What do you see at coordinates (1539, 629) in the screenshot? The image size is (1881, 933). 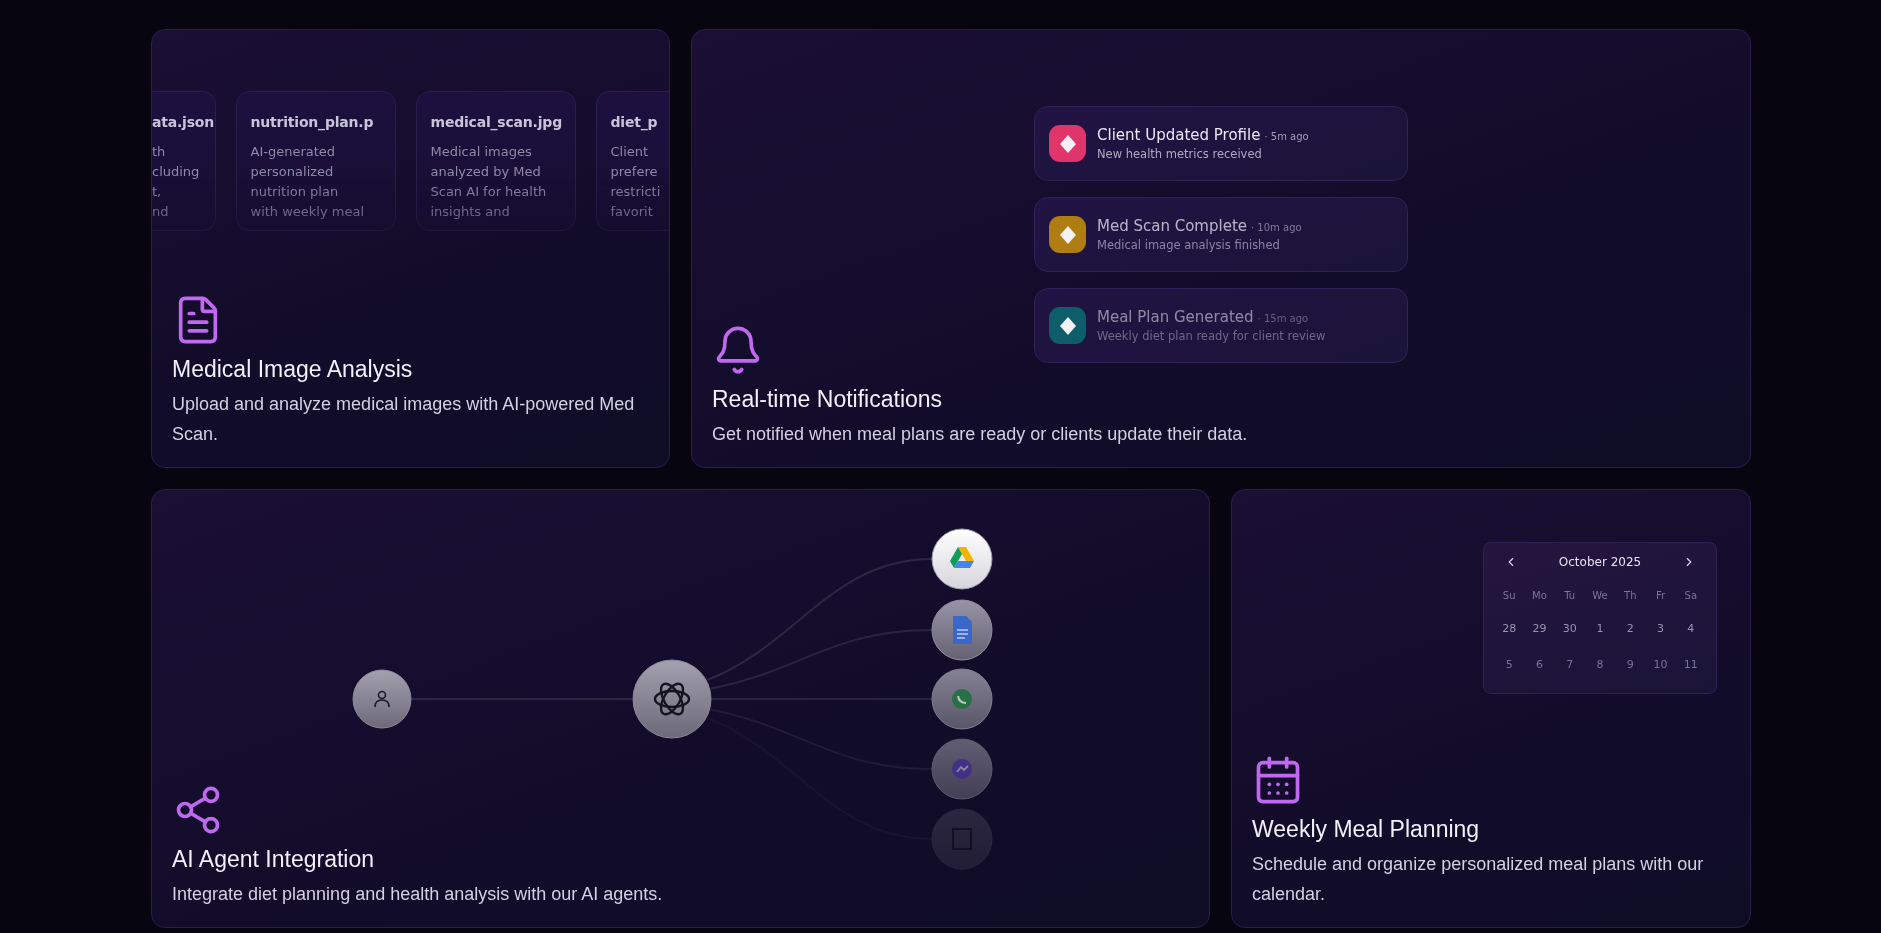 I see `calendar-day: 29` at bounding box center [1539, 629].